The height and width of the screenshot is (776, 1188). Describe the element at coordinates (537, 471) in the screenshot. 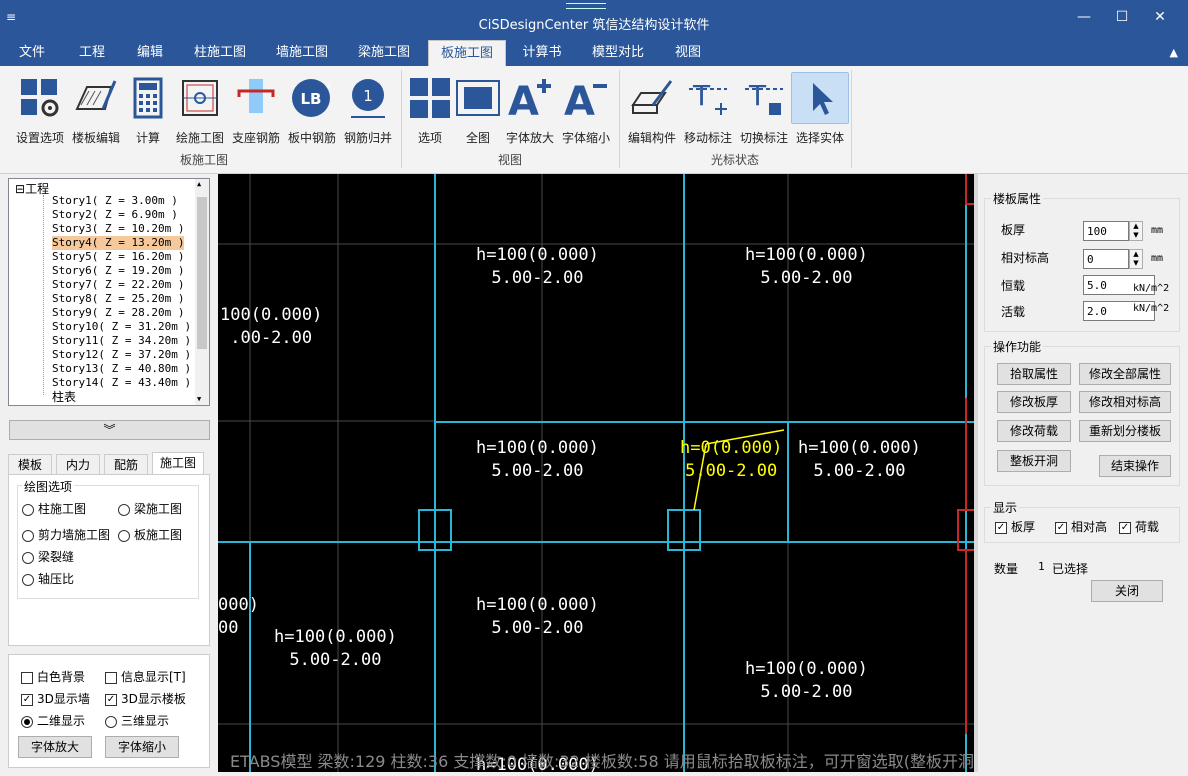

I see `slab-label-load: 5.00-2.00` at that location.